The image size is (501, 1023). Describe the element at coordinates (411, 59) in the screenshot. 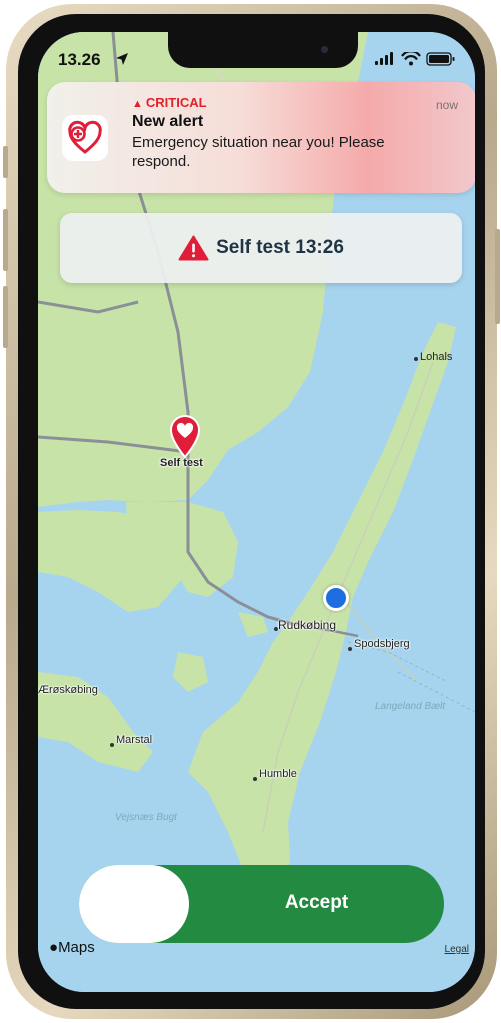

I see `wifi-icon` at that location.